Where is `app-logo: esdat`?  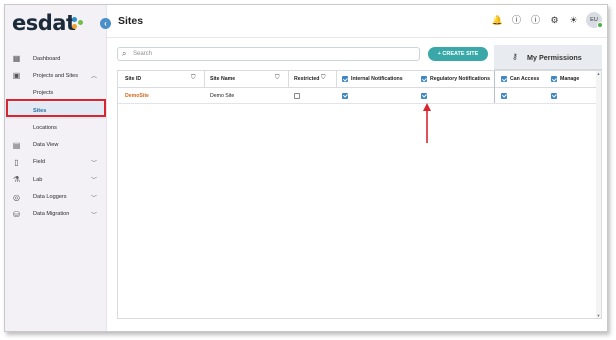 app-logo: esdat is located at coordinates (44, 23).